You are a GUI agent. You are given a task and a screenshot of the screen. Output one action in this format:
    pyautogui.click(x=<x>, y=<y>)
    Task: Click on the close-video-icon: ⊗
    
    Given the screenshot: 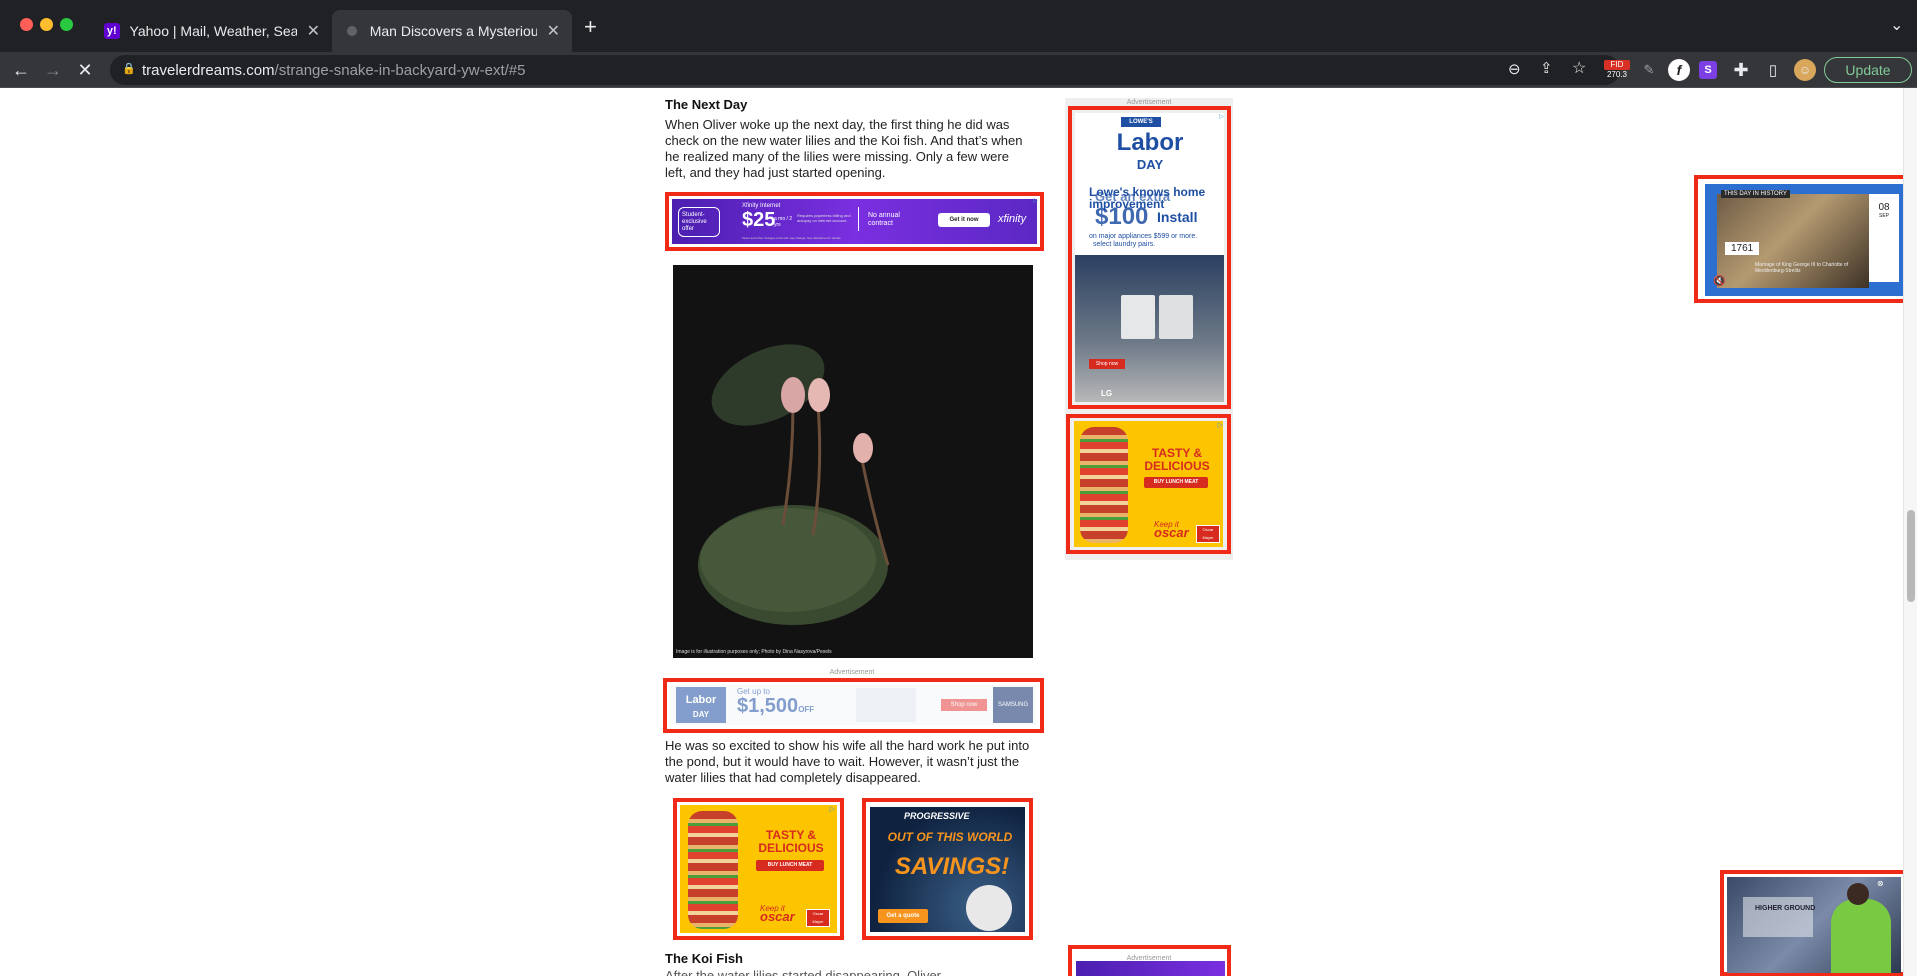 What is the action you would take?
    pyautogui.click(x=1880, y=883)
    